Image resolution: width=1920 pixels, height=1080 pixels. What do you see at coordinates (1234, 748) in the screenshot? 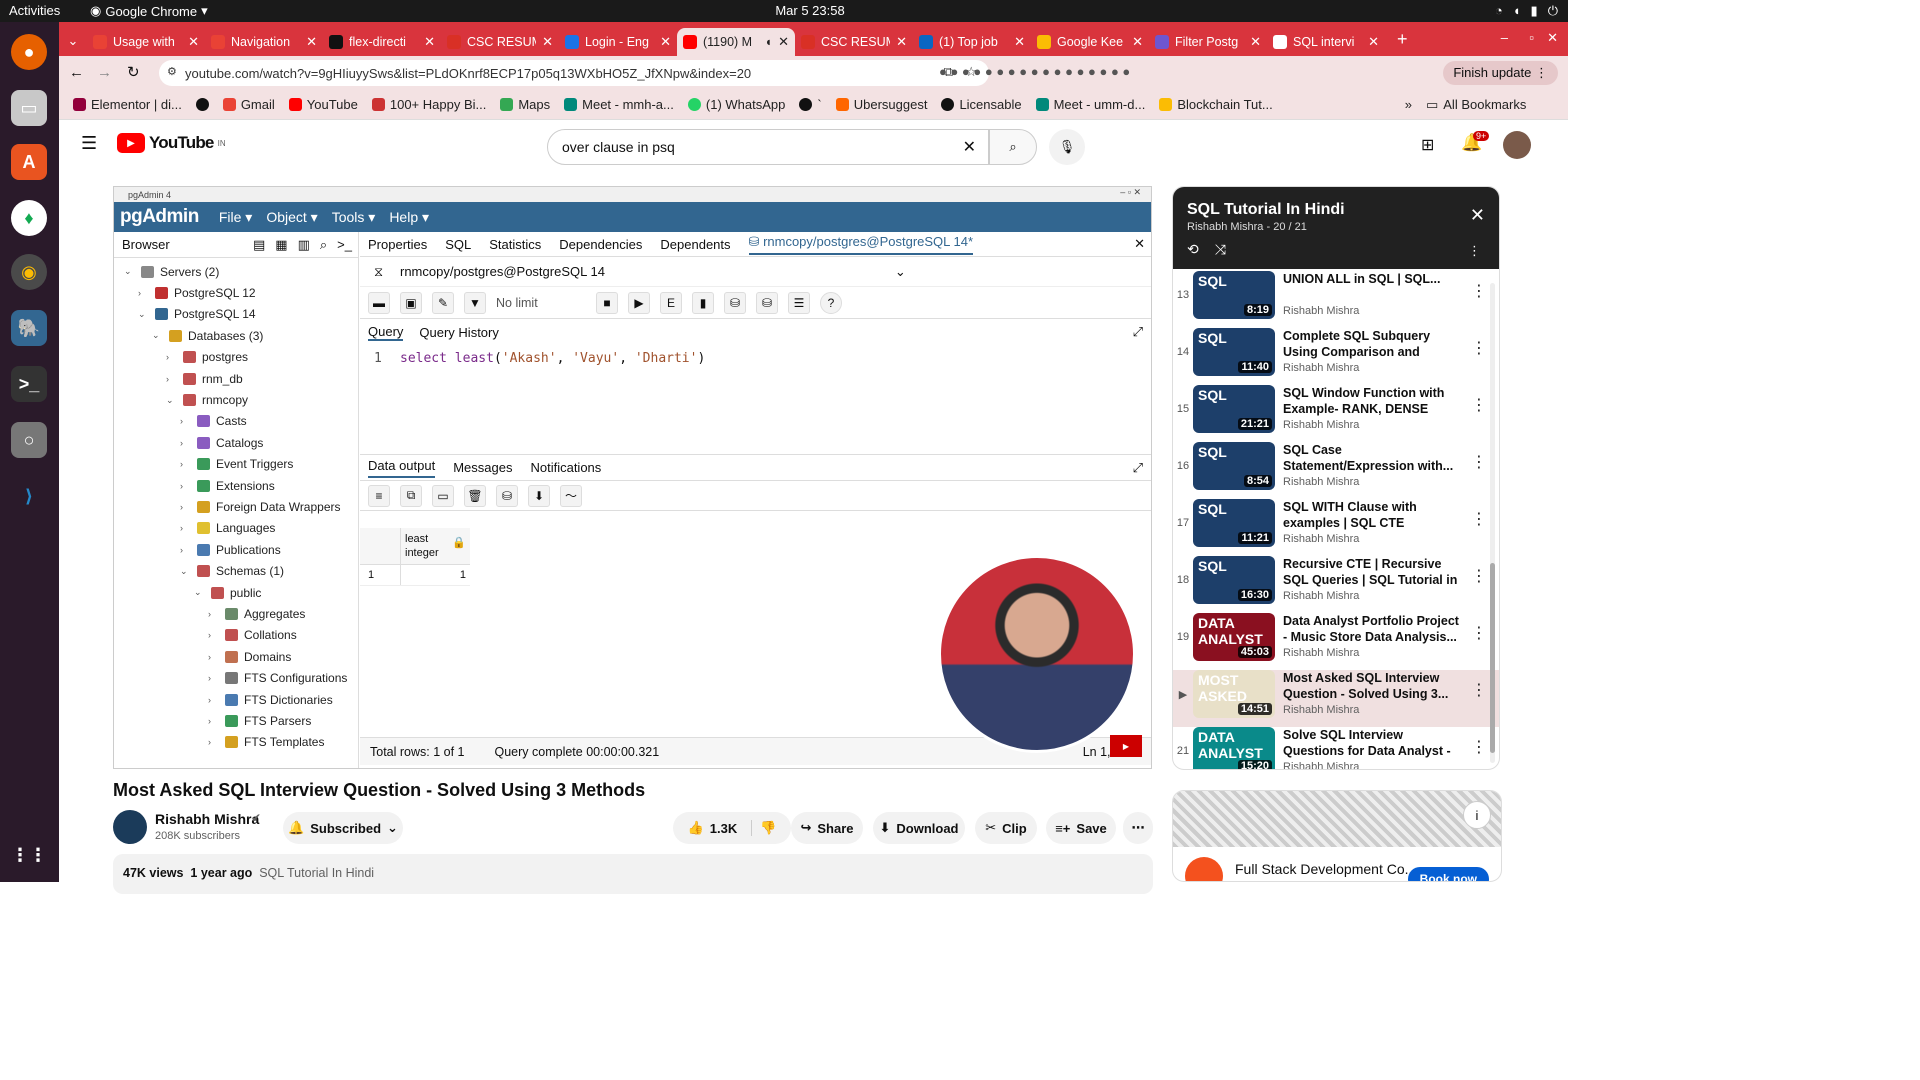
I see `thumbnail: DATA ANALYST 15:20` at bounding box center [1234, 748].